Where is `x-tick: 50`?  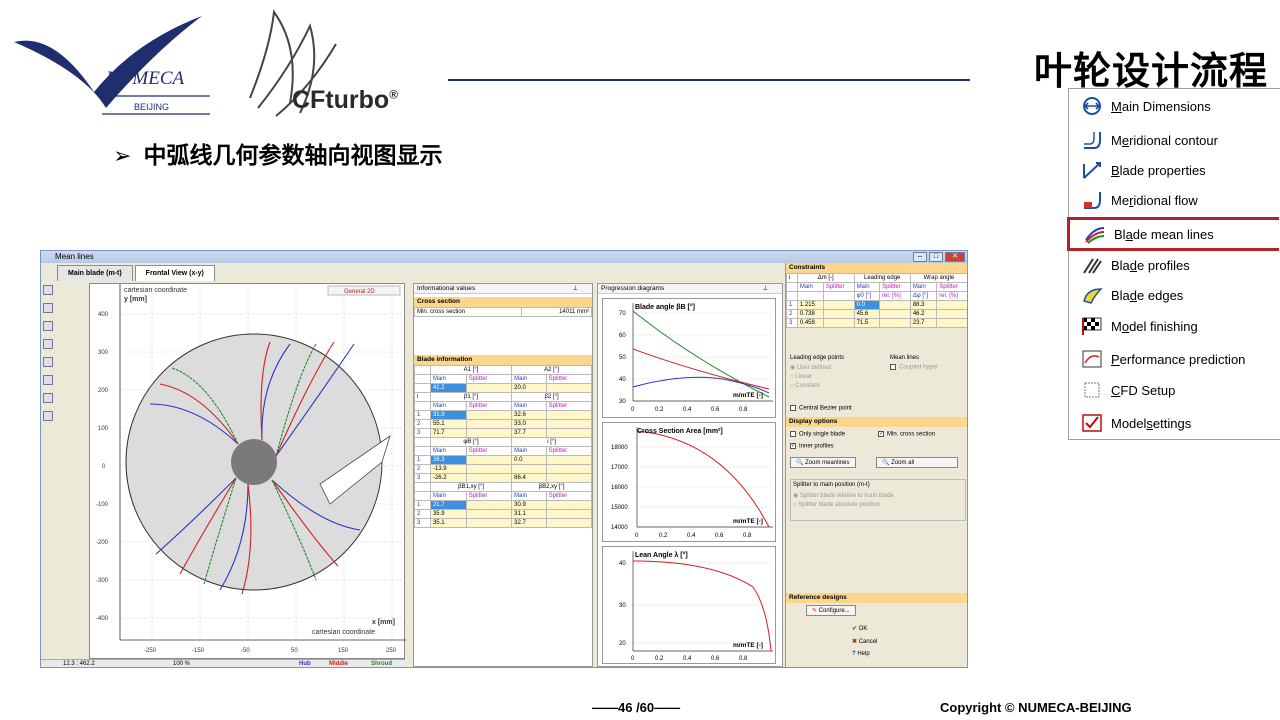 x-tick: 50 is located at coordinates (294, 651).